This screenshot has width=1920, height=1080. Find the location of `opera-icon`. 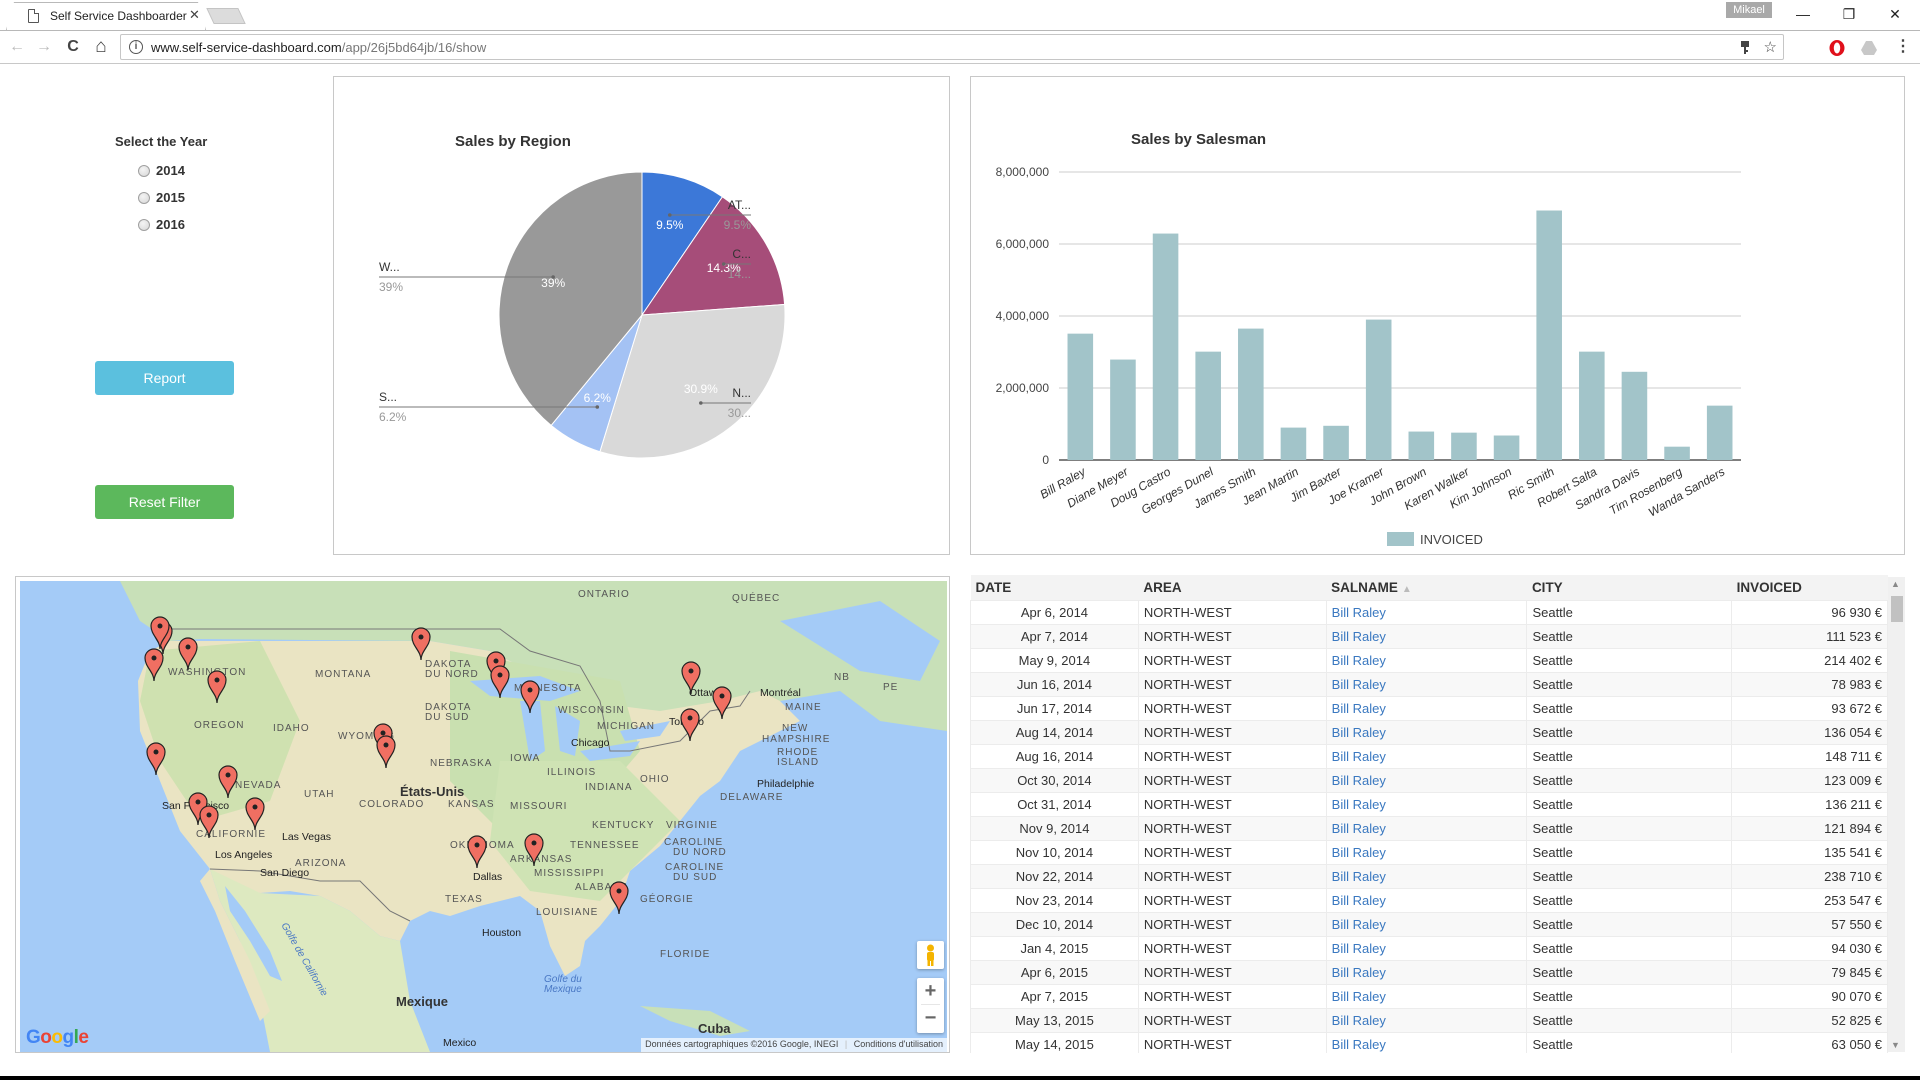

opera-icon is located at coordinates (1837, 48).